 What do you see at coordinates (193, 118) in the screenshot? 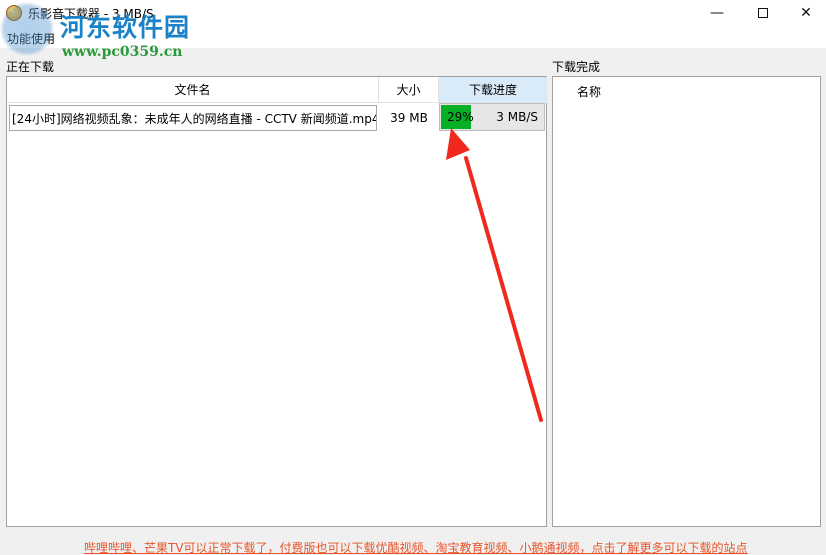
I see `row-filename: [24小时]网络视频乱象：未成年人的网络直播 - CCTV 新闻频道.mp4` at bounding box center [193, 118].